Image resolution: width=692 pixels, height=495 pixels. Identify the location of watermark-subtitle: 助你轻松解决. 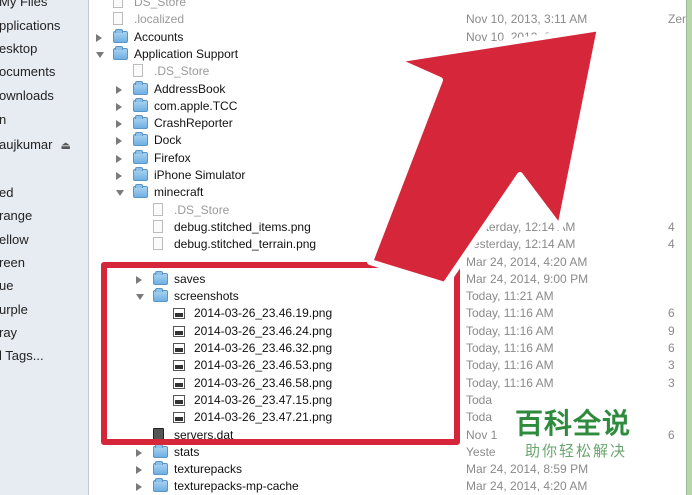
(576, 451).